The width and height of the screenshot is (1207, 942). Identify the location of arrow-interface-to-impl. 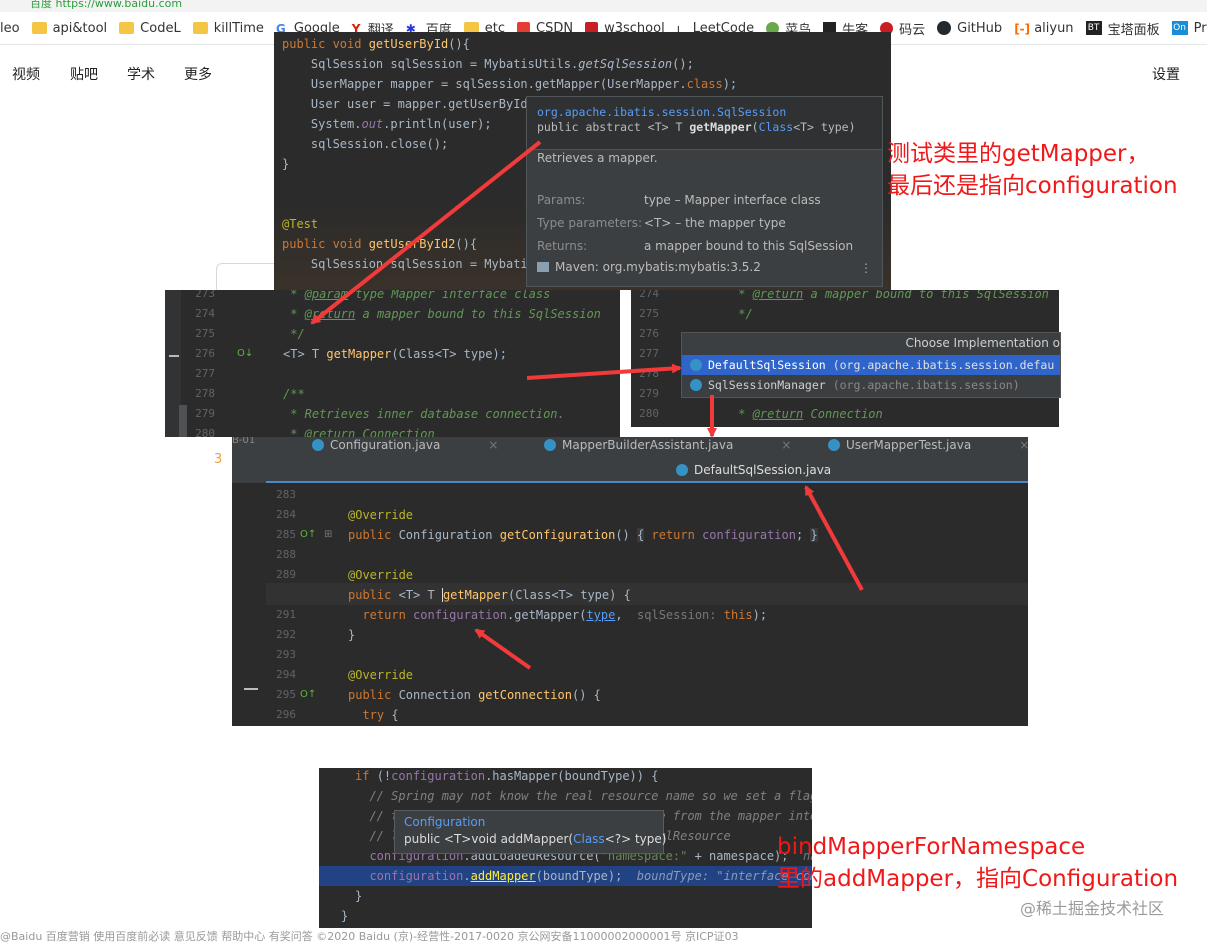
(604, 371).